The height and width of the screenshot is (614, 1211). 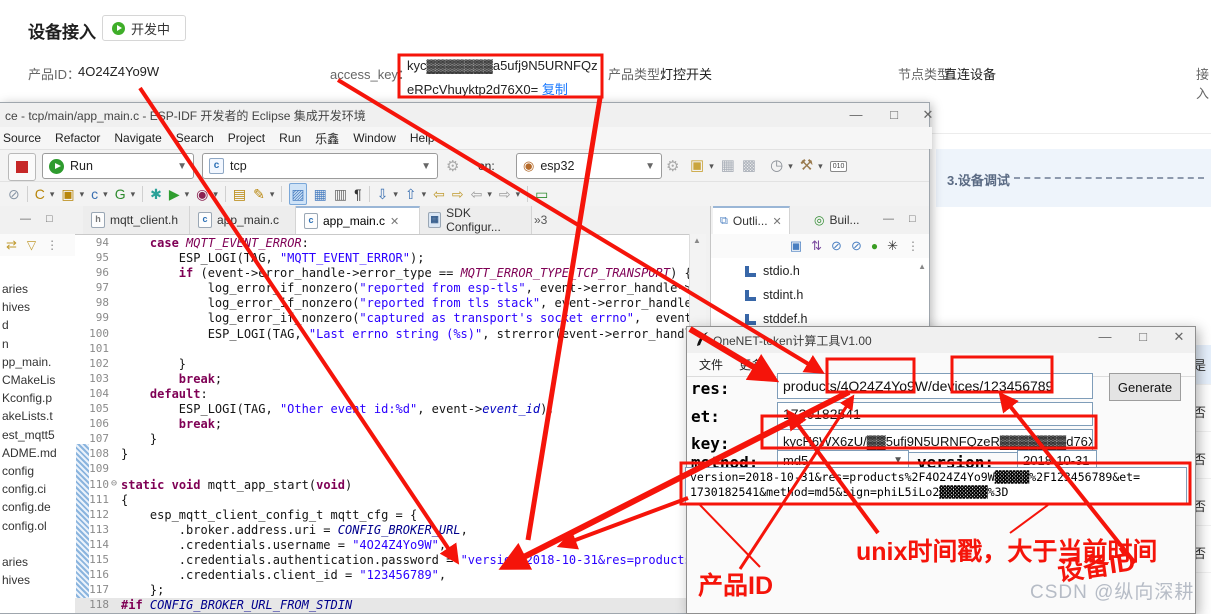 I want to click on show-whitespace-icon: ▥, so click(x=340, y=194).